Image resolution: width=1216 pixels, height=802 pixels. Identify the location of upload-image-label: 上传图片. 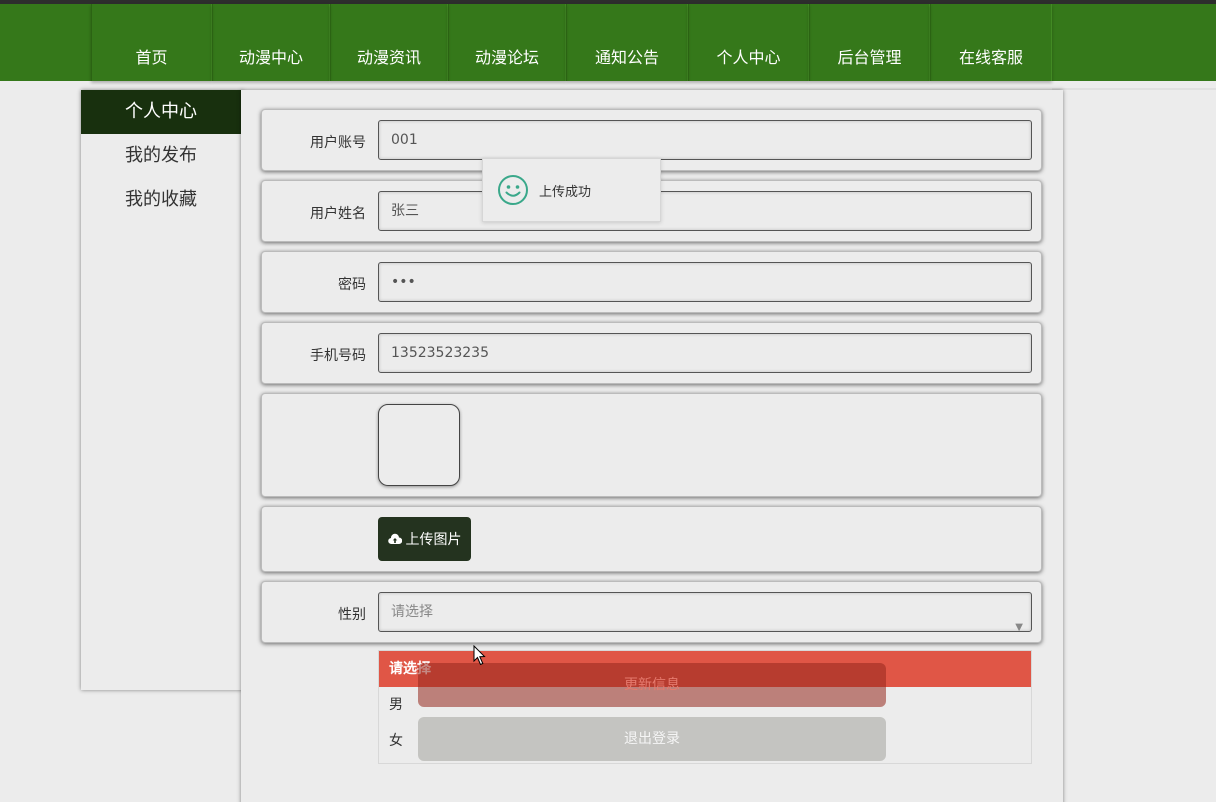
(433, 540).